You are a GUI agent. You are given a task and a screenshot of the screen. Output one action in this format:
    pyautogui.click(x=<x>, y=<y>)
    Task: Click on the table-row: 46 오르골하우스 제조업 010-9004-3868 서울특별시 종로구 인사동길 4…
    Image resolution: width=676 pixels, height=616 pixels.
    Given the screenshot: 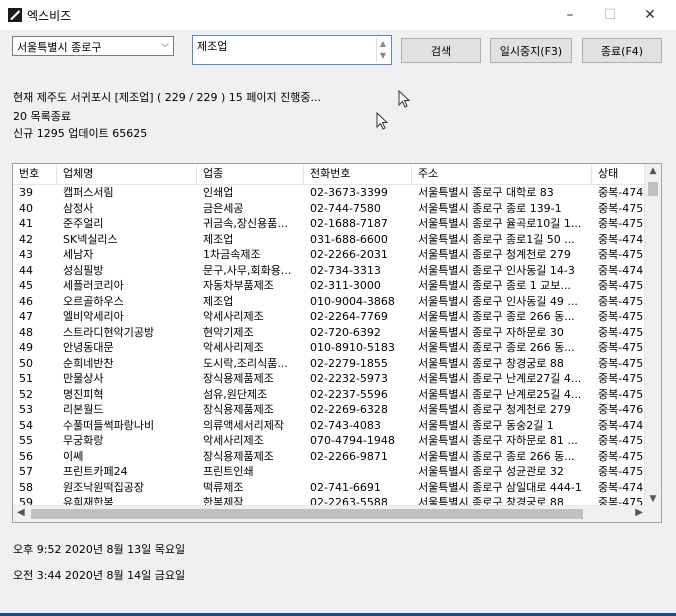 What is the action you would take?
    pyautogui.click(x=331, y=302)
    